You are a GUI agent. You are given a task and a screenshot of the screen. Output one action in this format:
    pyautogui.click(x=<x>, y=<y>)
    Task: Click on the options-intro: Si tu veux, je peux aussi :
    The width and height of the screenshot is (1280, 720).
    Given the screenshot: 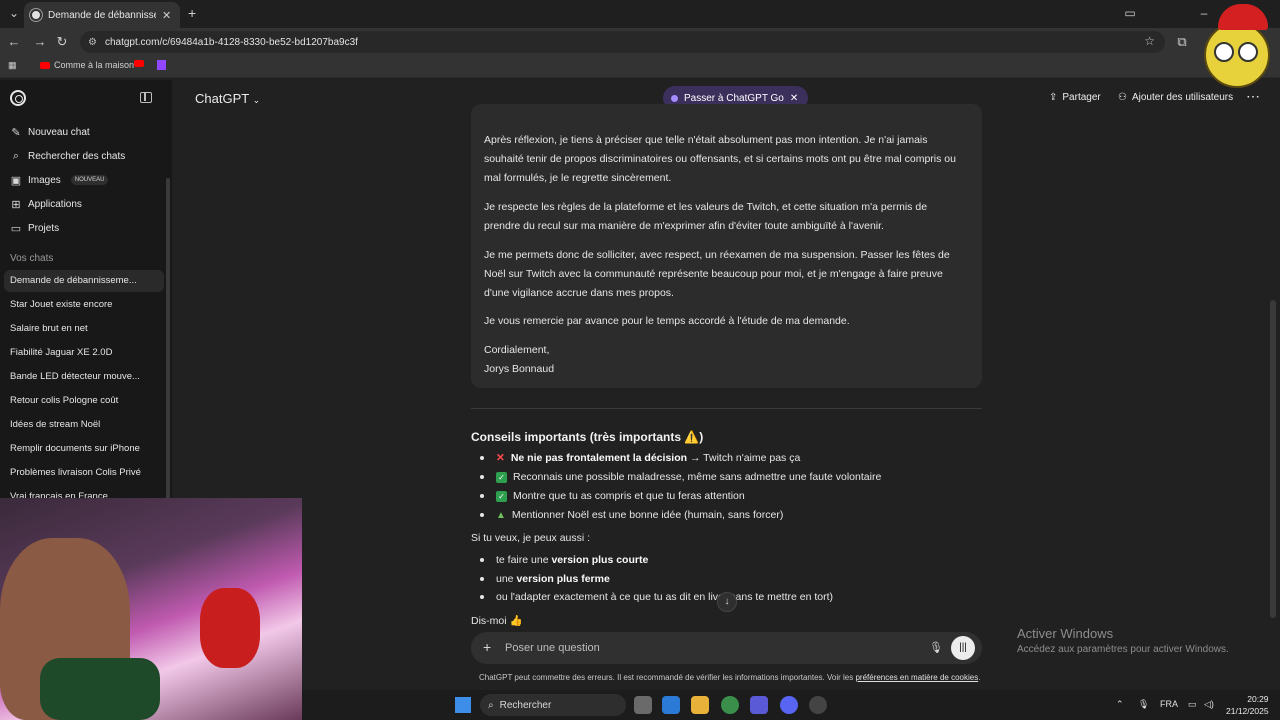 What is the action you would take?
    pyautogui.click(x=531, y=538)
    